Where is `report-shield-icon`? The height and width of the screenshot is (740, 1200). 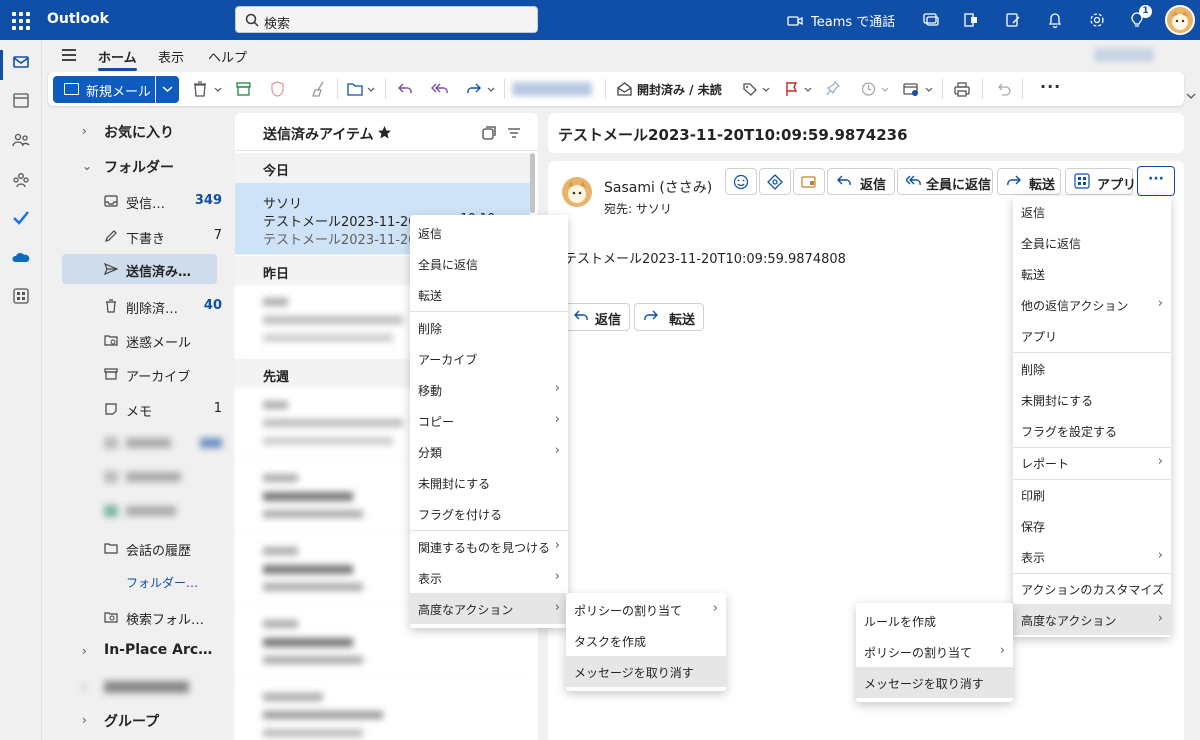
report-shield-icon is located at coordinates (277, 89).